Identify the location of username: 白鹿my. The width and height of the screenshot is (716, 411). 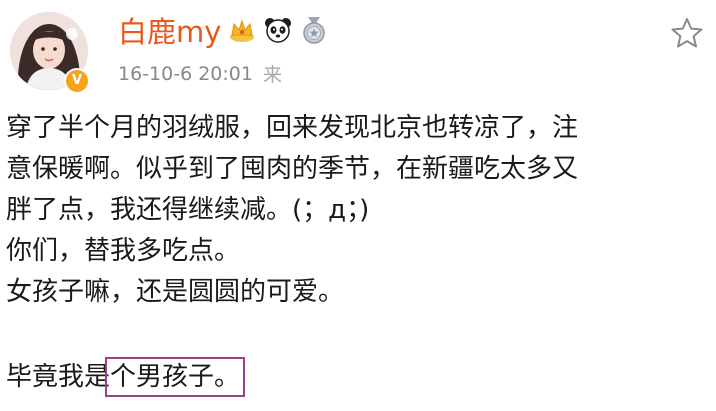
(169, 30).